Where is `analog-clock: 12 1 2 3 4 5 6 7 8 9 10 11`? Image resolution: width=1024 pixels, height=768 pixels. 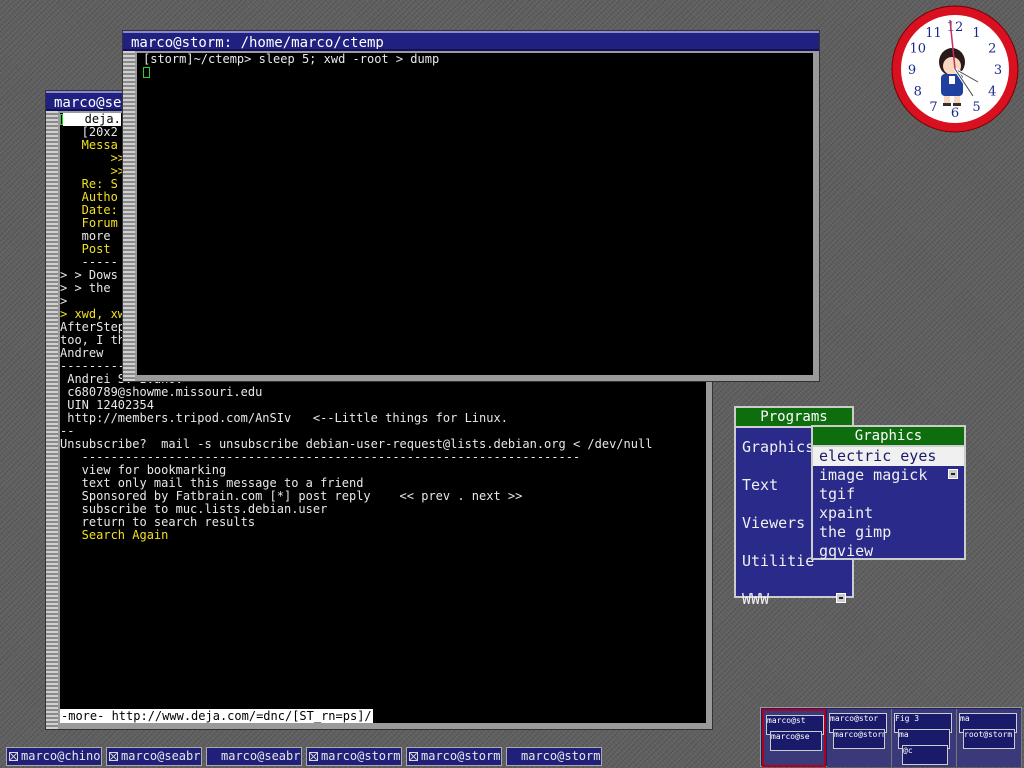 analog-clock: 12 1 2 3 4 5 6 7 8 9 10 11 is located at coordinates (955, 69).